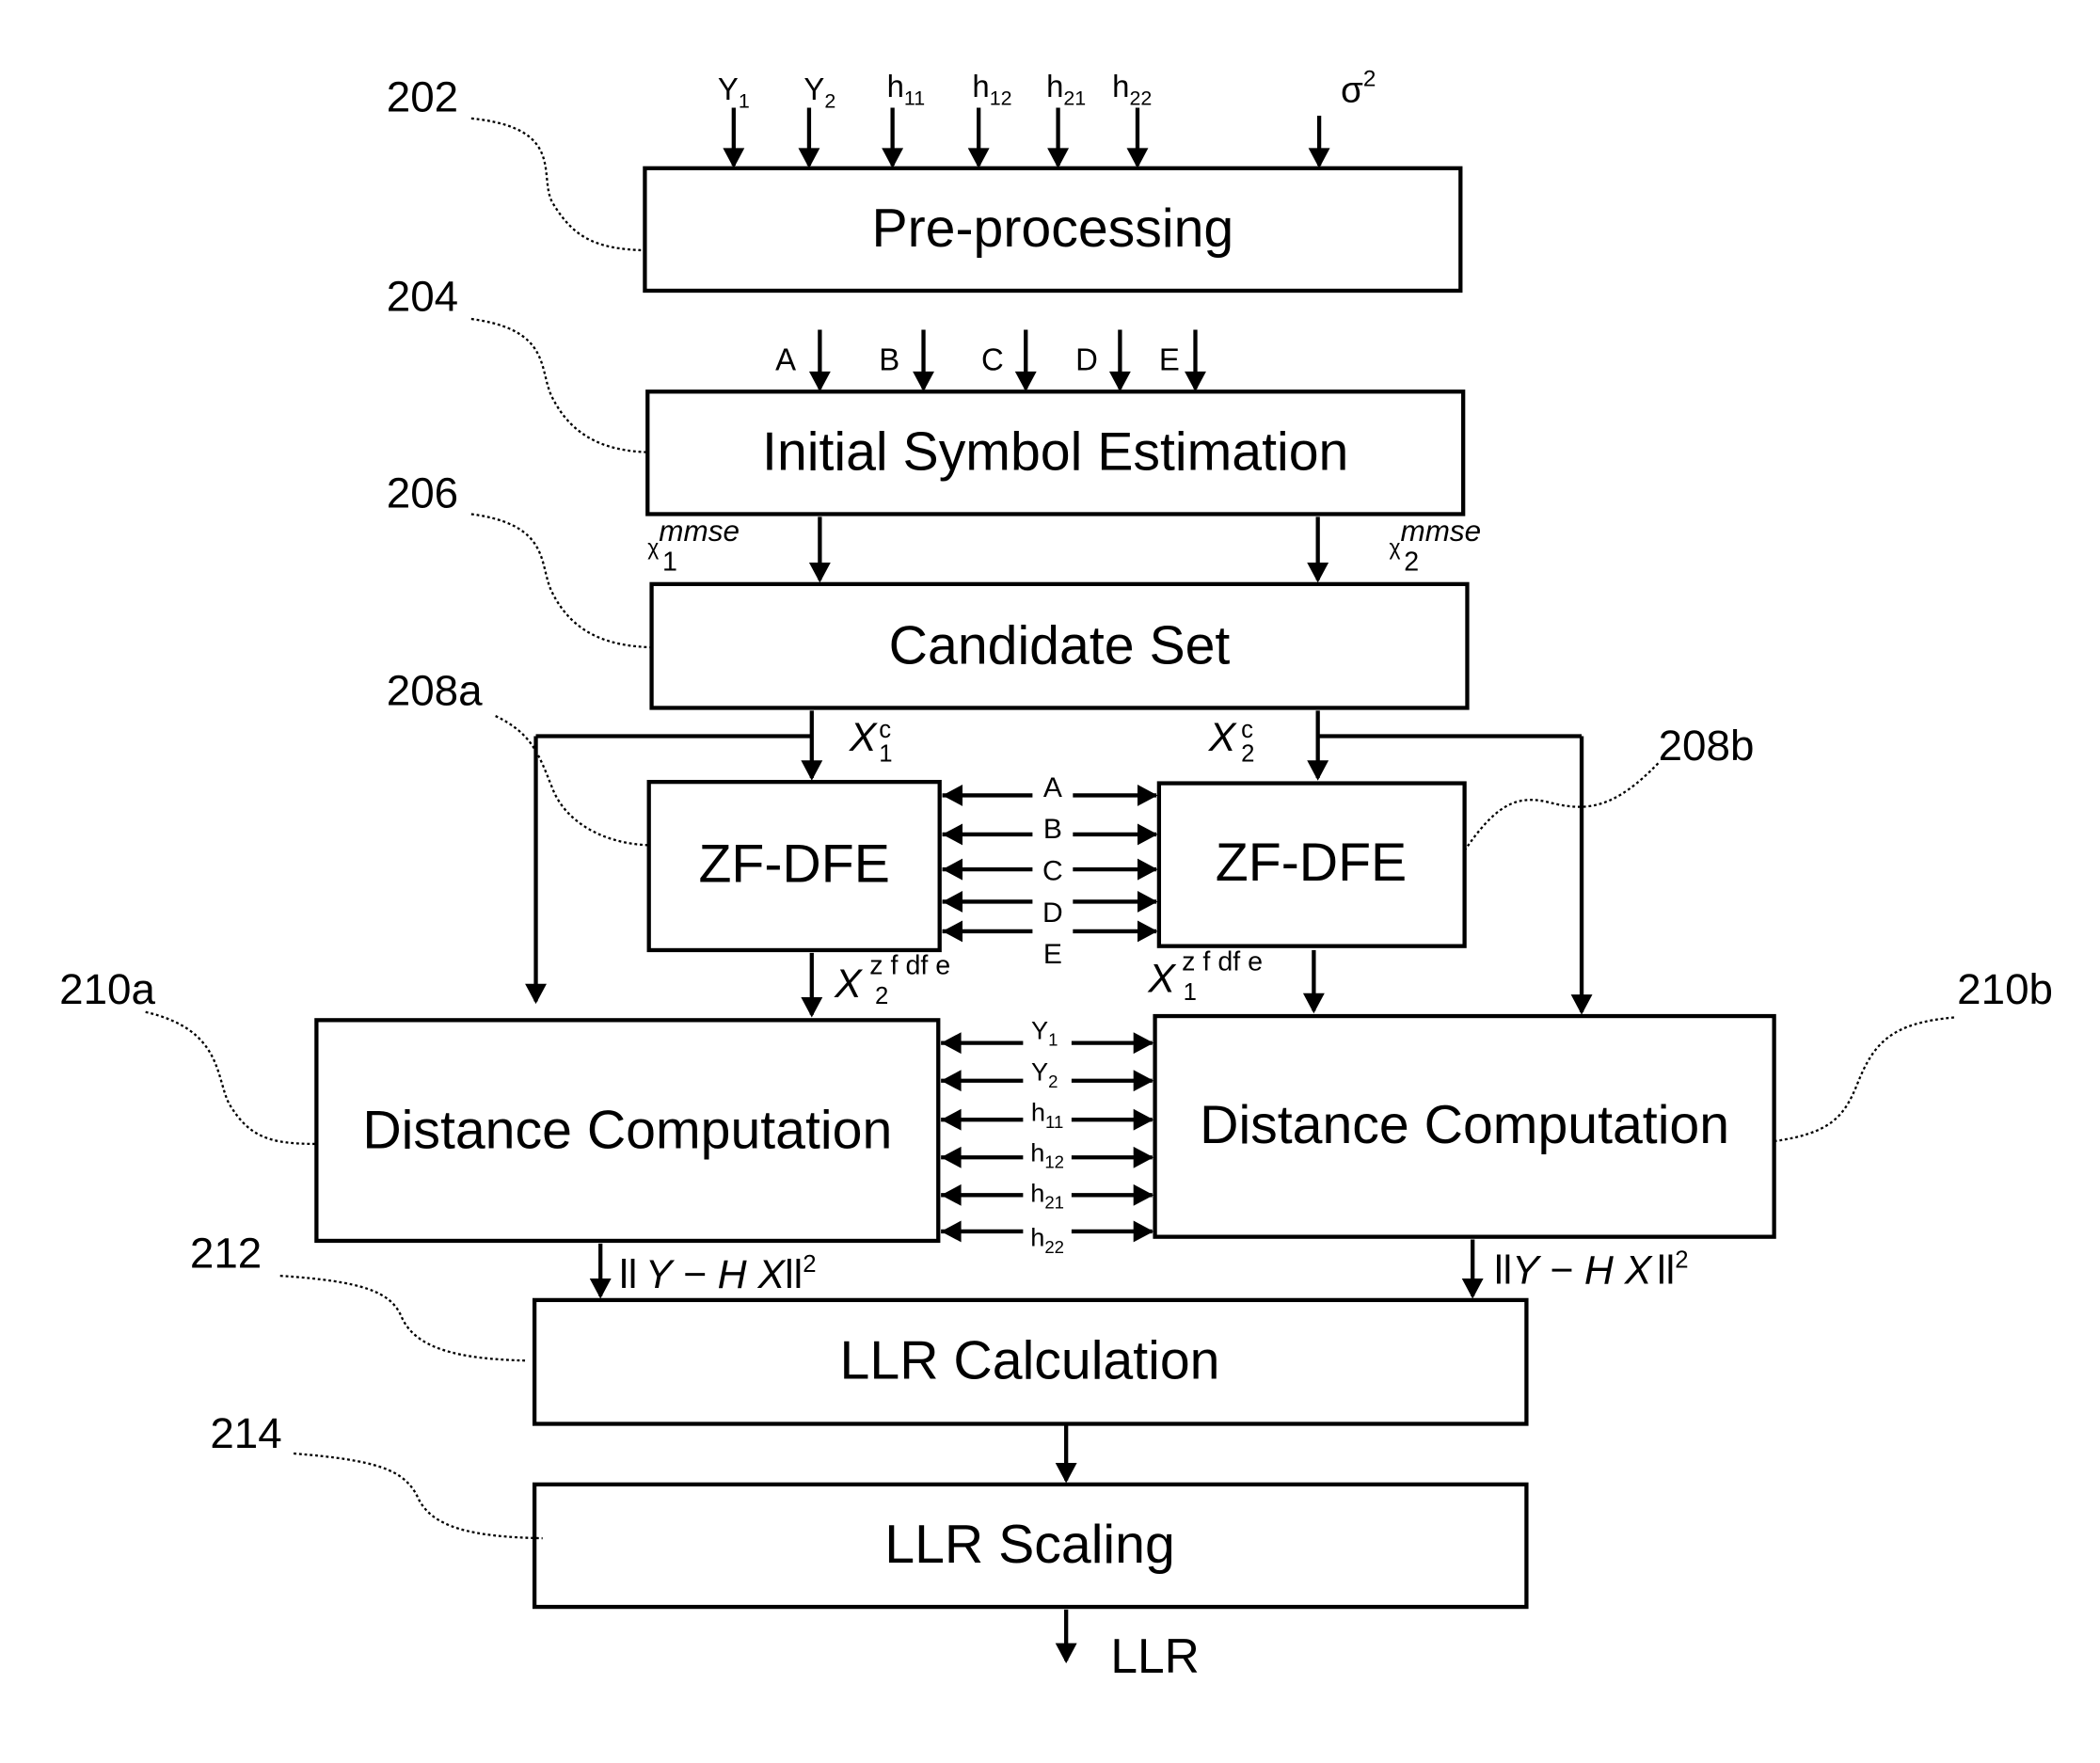 The image size is (2100, 1763). Describe the element at coordinates (1064, 546) in the screenshot. I see `mmse-output-labels: χmmse 1 χmmse 2` at that location.